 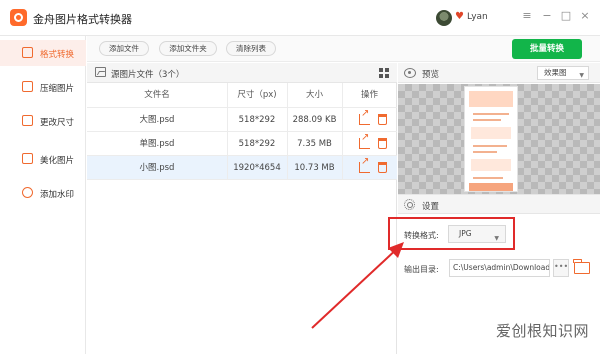 What do you see at coordinates (459, 16) in the screenshot?
I see `vip-heart-icon: ♥` at bounding box center [459, 16].